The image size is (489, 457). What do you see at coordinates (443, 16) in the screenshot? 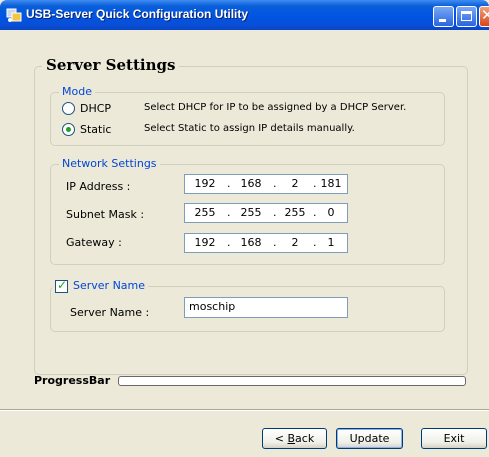
I see `minimize-button` at bounding box center [443, 16].